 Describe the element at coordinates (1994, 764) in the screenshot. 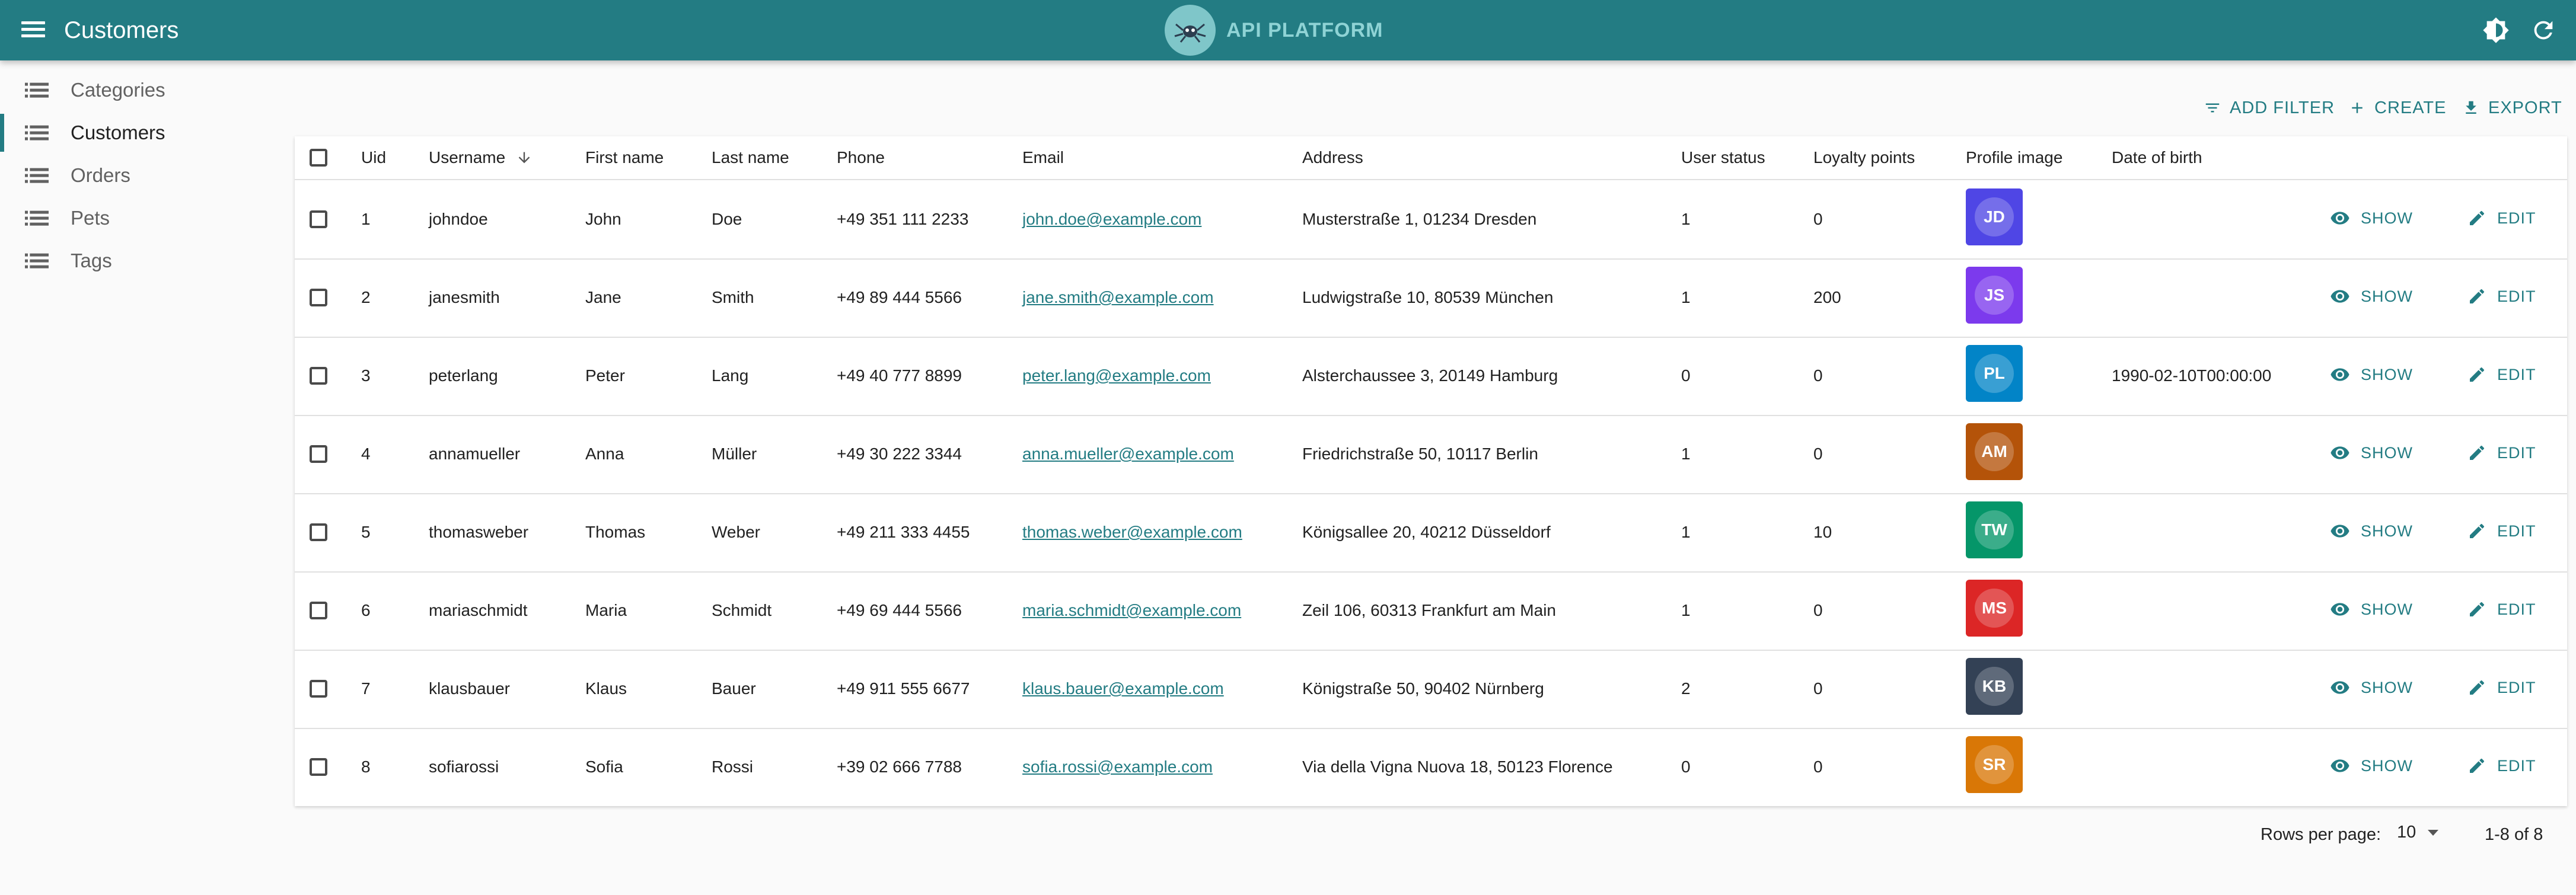

I see `profile-image: SR` at that location.